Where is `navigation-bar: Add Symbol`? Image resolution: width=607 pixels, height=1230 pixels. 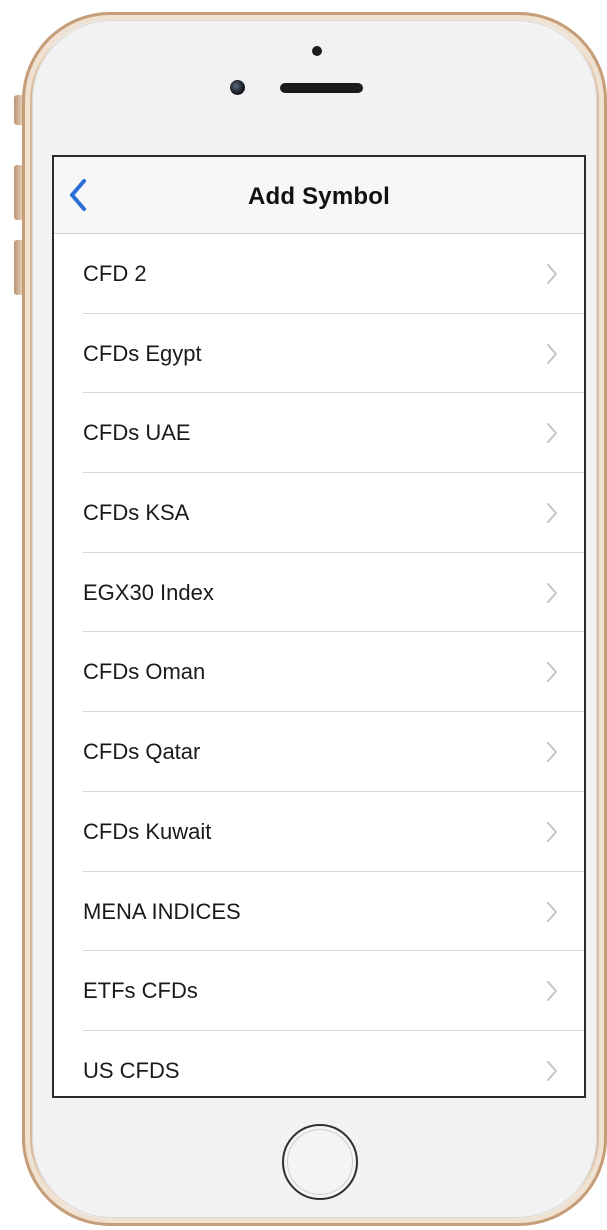 navigation-bar: Add Symbol is located at coordinates (319, 195).